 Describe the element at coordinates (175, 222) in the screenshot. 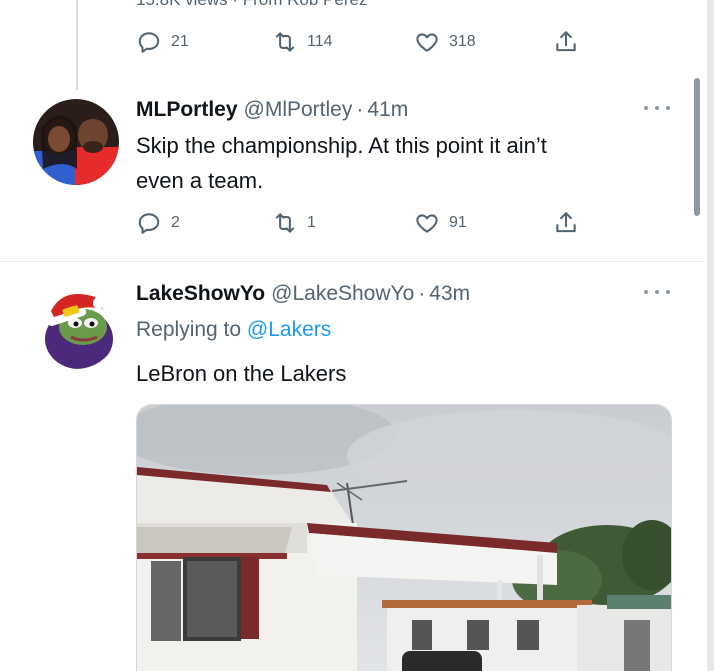

I see `reply-count: 2` at that location.